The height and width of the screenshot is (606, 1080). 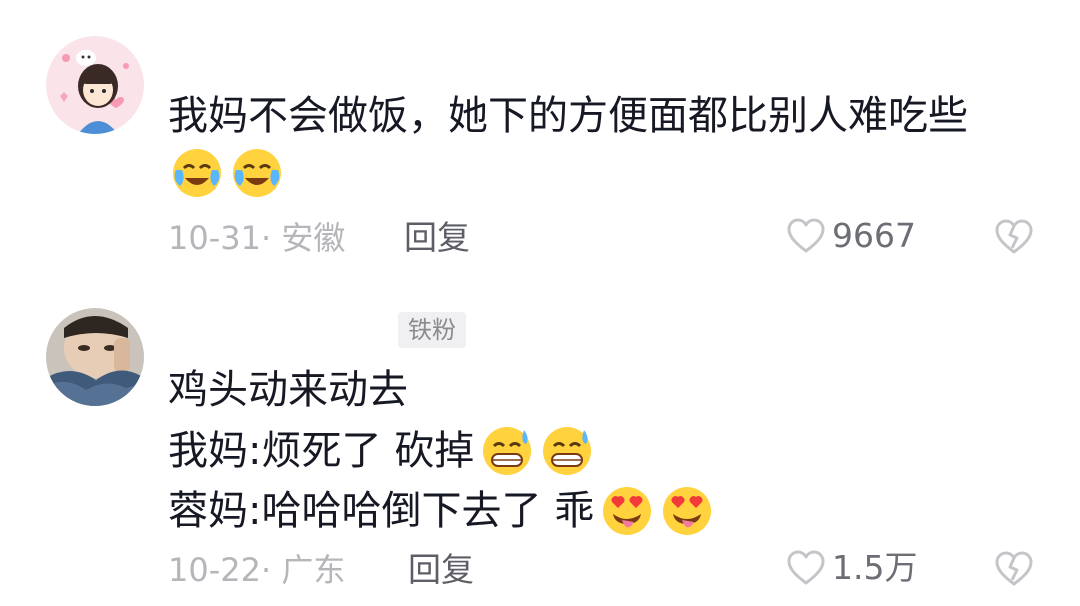 I want to click on avatar-photo-icon, so click(x=95, y=357).